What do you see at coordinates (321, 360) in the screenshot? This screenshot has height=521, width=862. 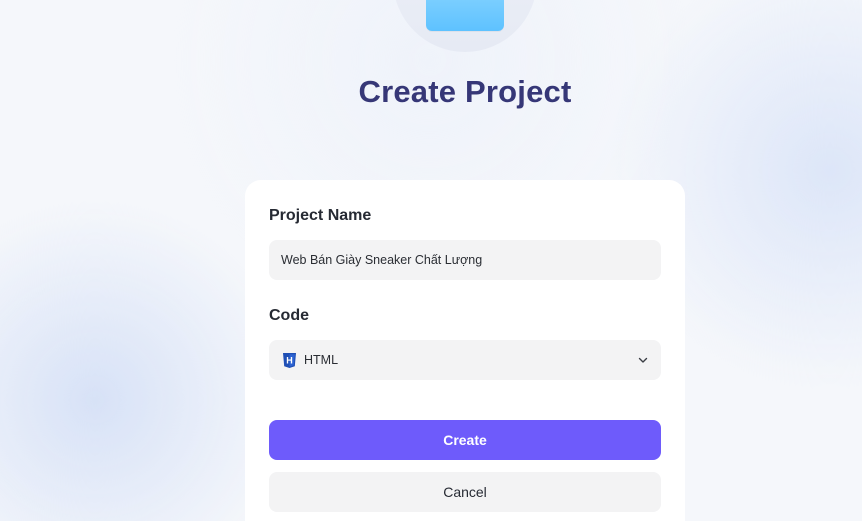 I see `code-select-value: HTML` at bounding box center [321, 360].